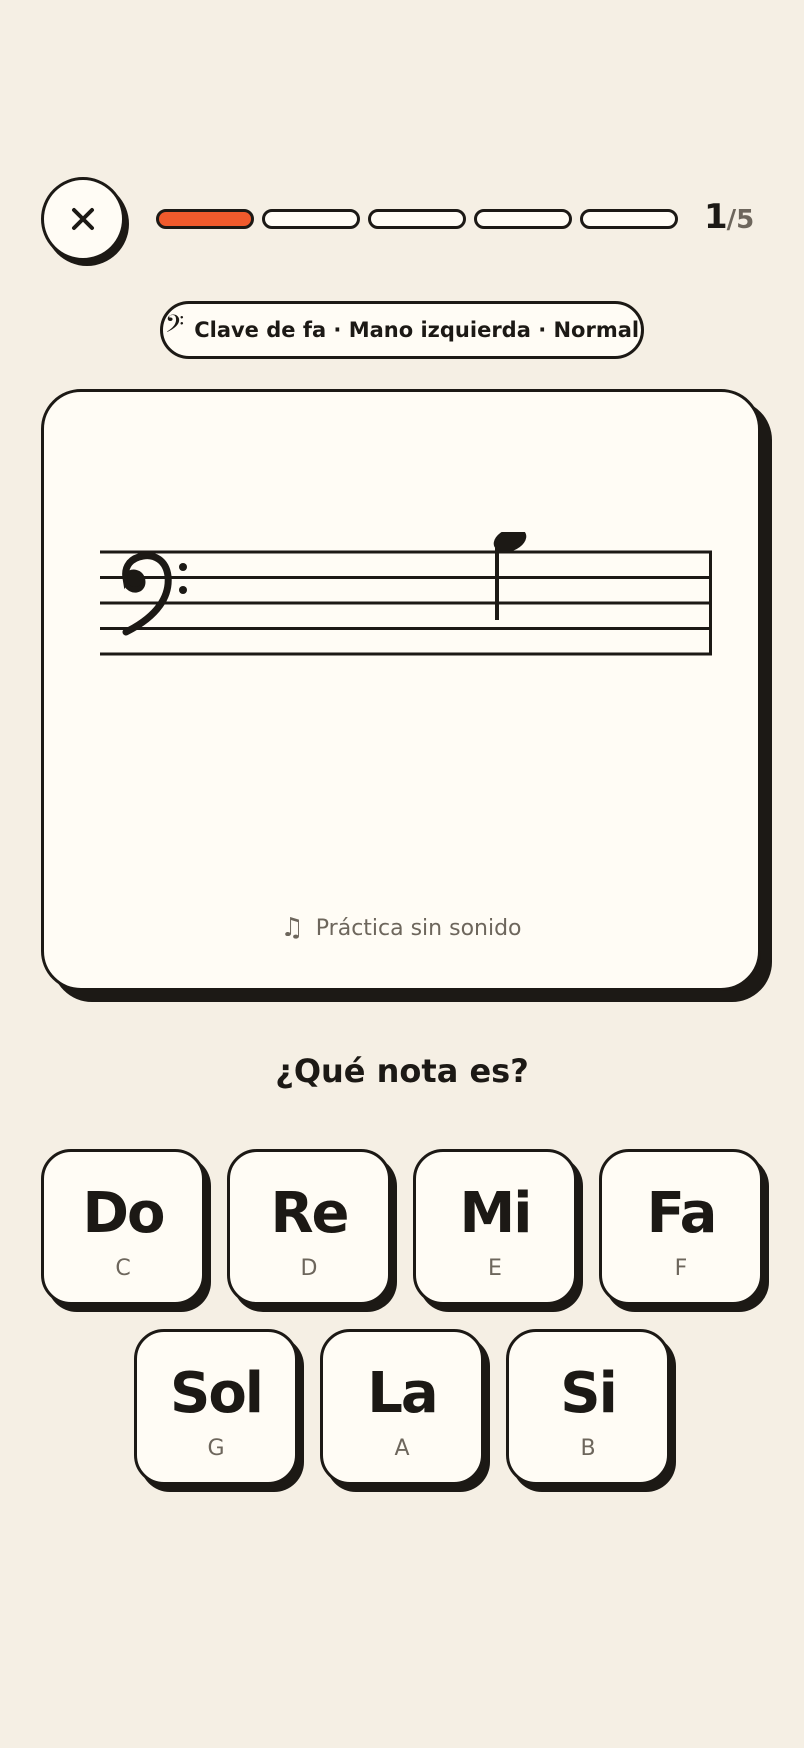 Image resolution: width=804 pixels, height=1748 pixels. I want to click on silent-practice-label: Práctica sin sonido, so click(418, 928).